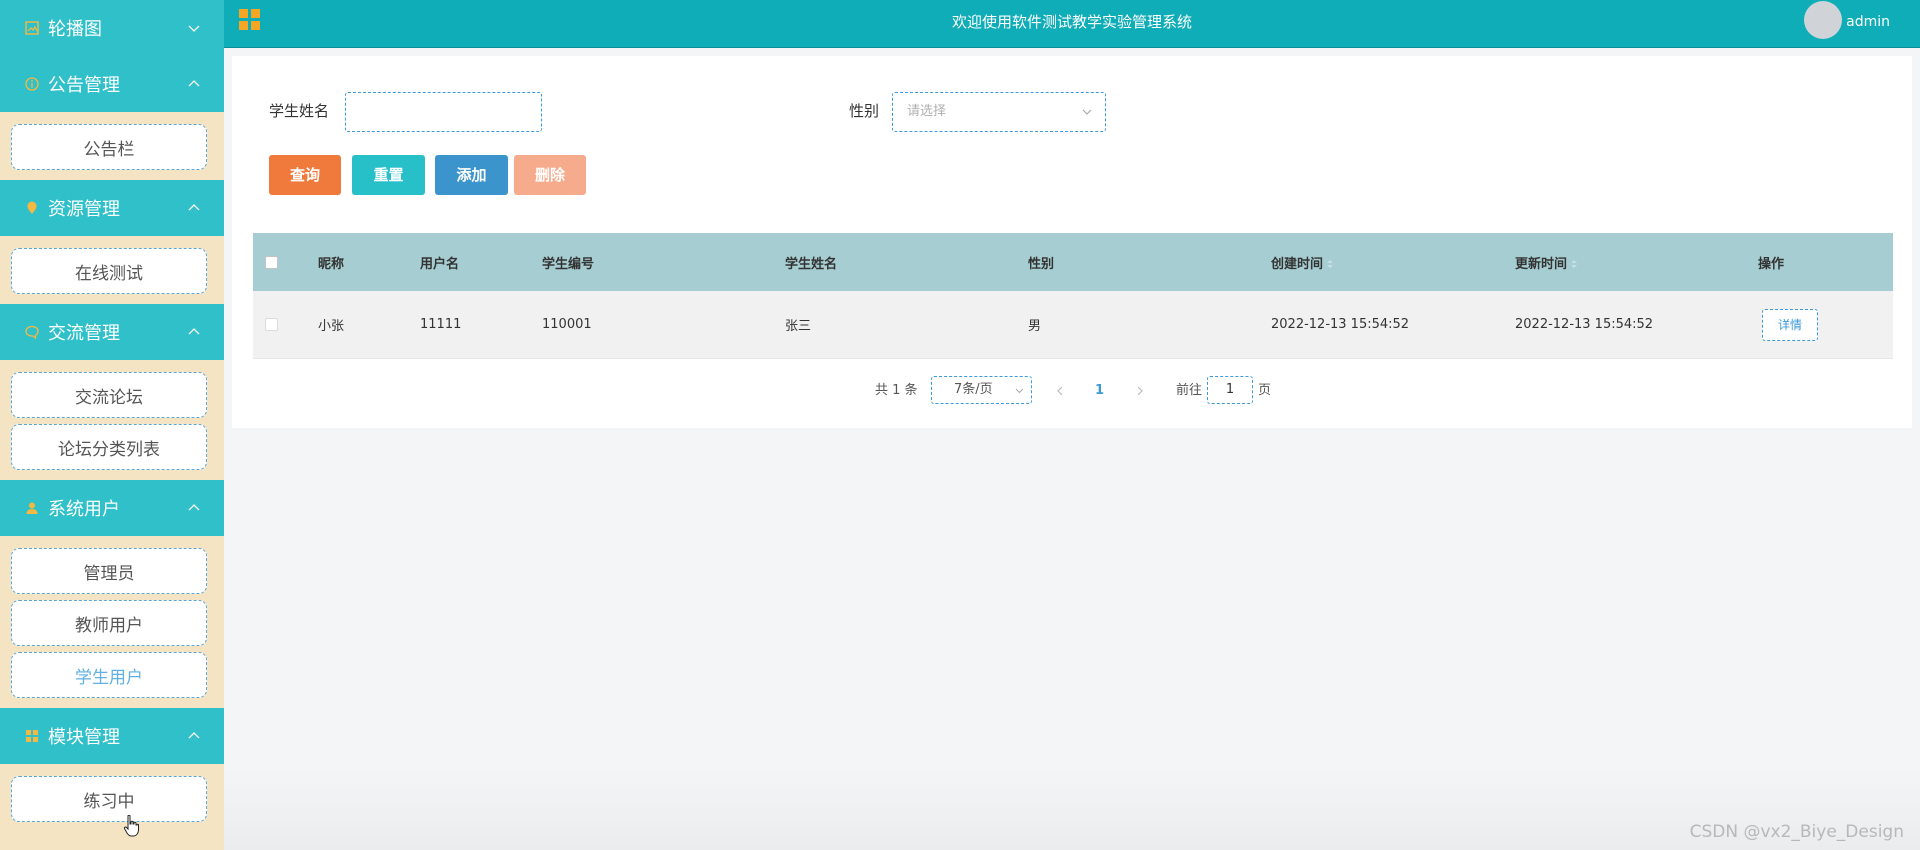  Describe the element at coordinates (32, 208) in the screenshot. I see `location-pin-icon` at that location.